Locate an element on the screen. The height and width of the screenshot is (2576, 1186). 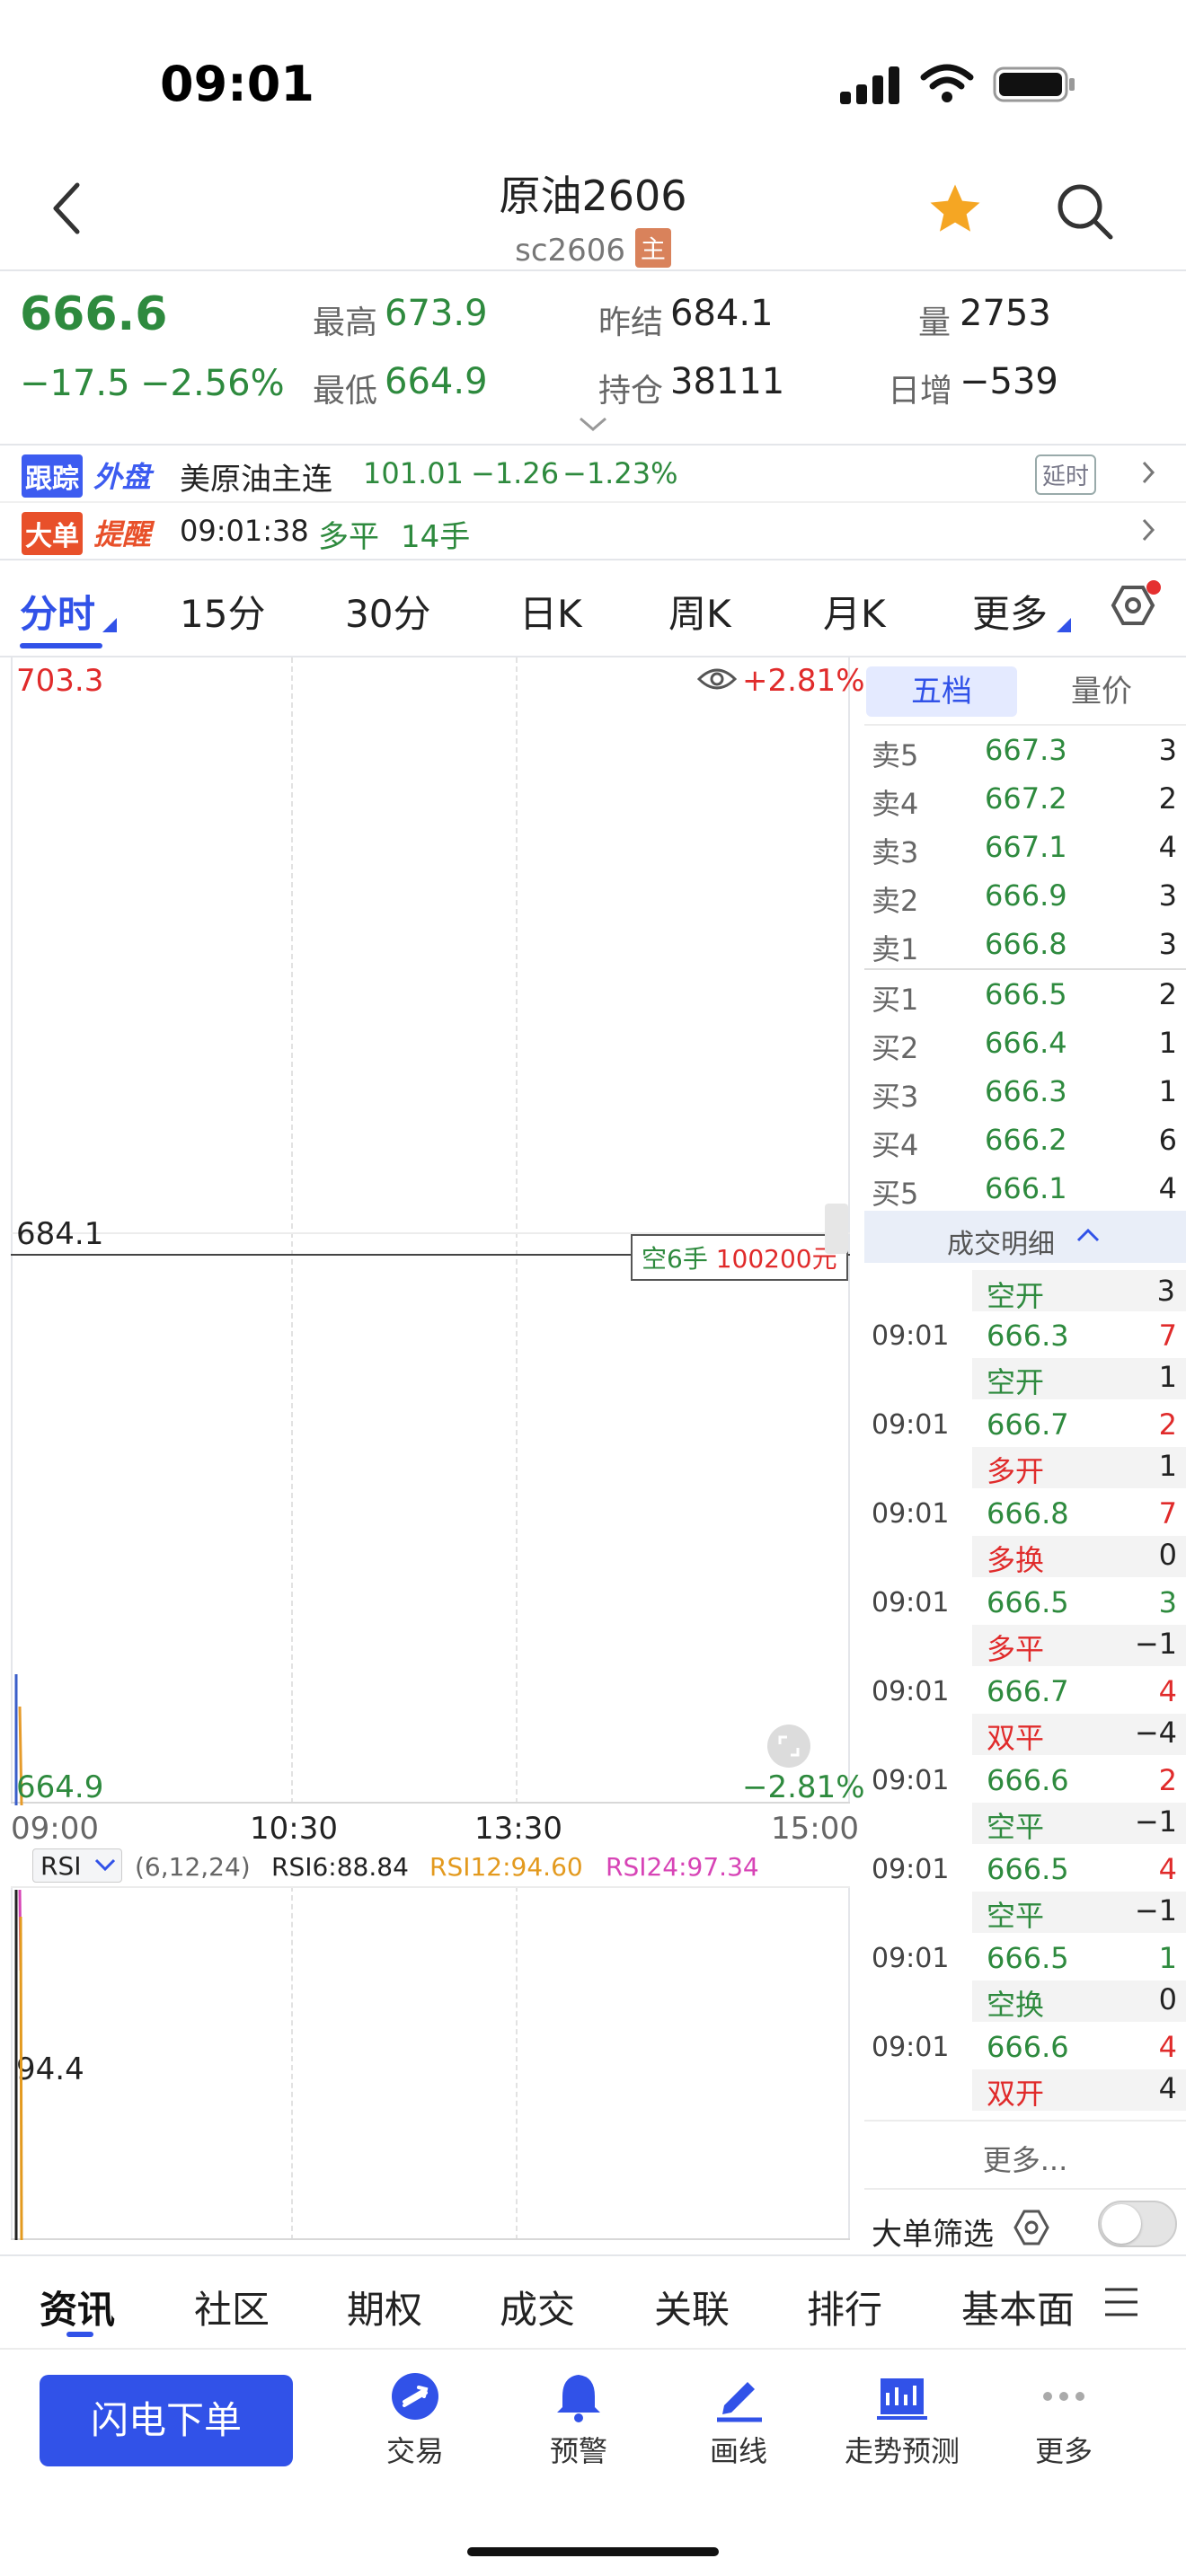
tab-ranking: 排行 is located at coordinates (844, 2307).